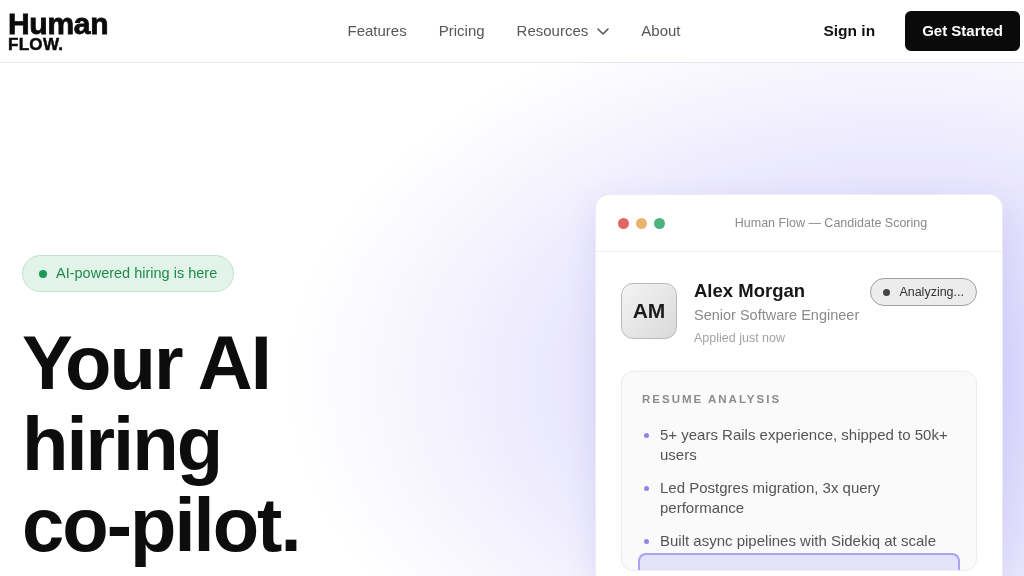 The height and width of the screenshot is (576, 1024). What do you see at coordinates (563, 31) in the screenshot?
I see `nav-link: Resources` at bounding box center [563, 31].